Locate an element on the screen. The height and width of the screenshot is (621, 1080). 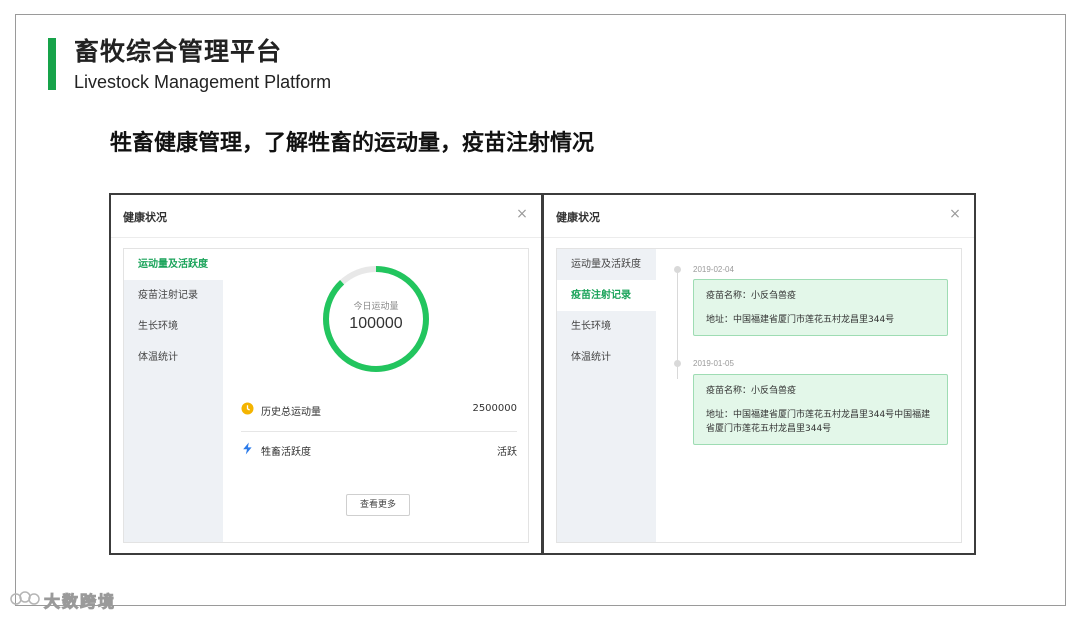
stat-row-activity-level: 牲畜活跃度 活跃 is located at coordinates (379, 450).